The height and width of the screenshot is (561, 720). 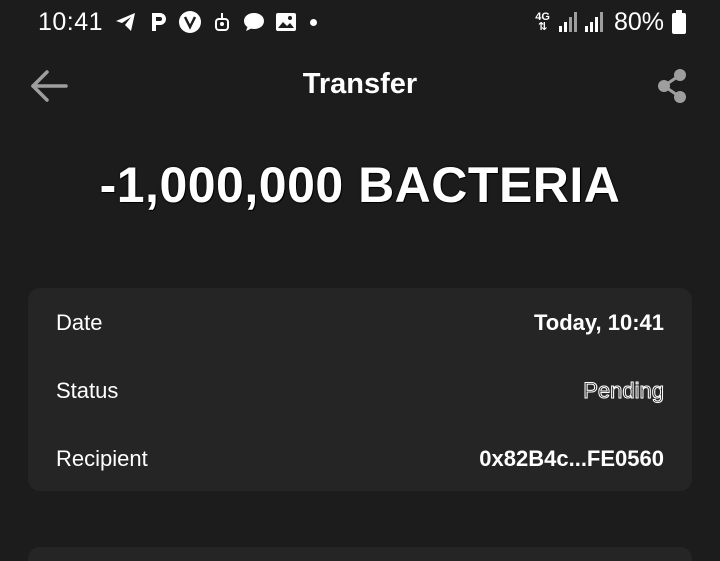 What do you see at coordinates (360, 554) in the screenshot?
I see `secondary-card` at bounding box center [360, 554].